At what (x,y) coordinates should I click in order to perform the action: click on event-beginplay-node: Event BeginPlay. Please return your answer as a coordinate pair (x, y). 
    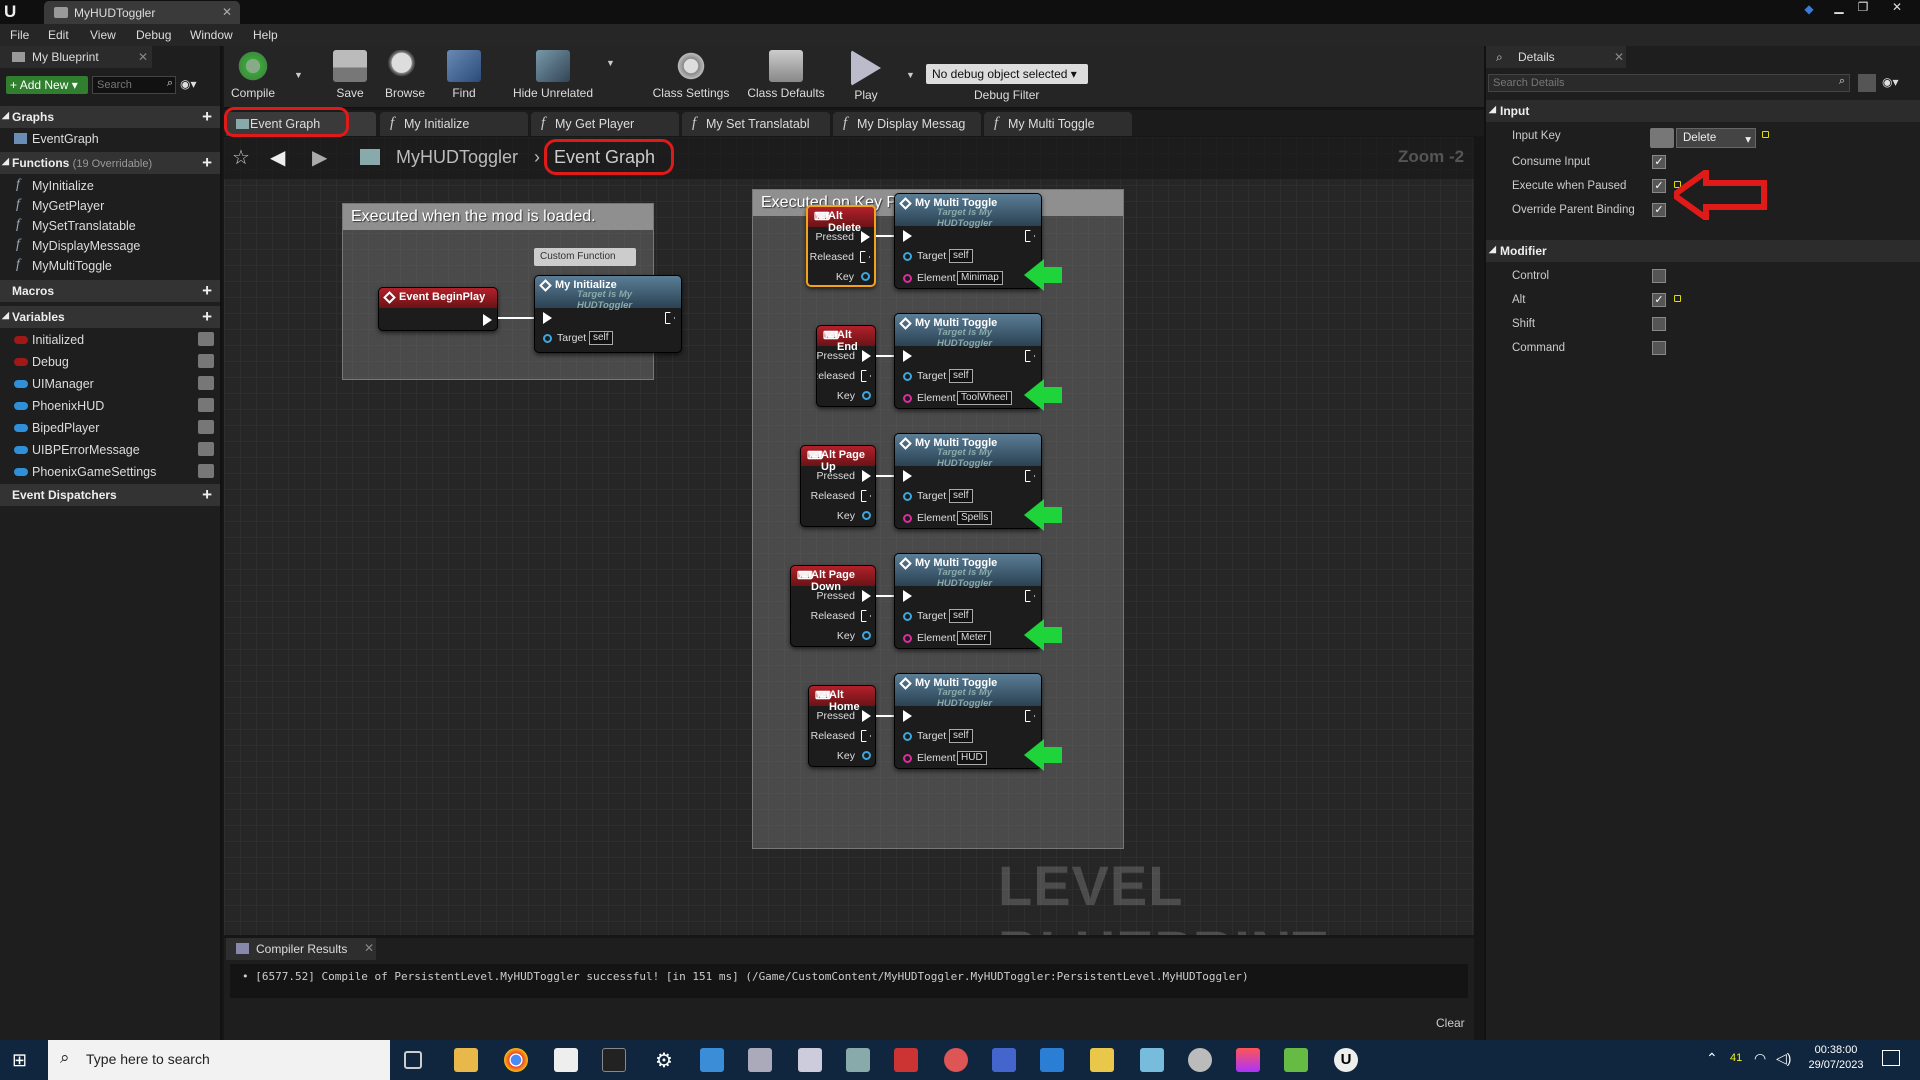
    Looking at the image, I should click on (438, 309).